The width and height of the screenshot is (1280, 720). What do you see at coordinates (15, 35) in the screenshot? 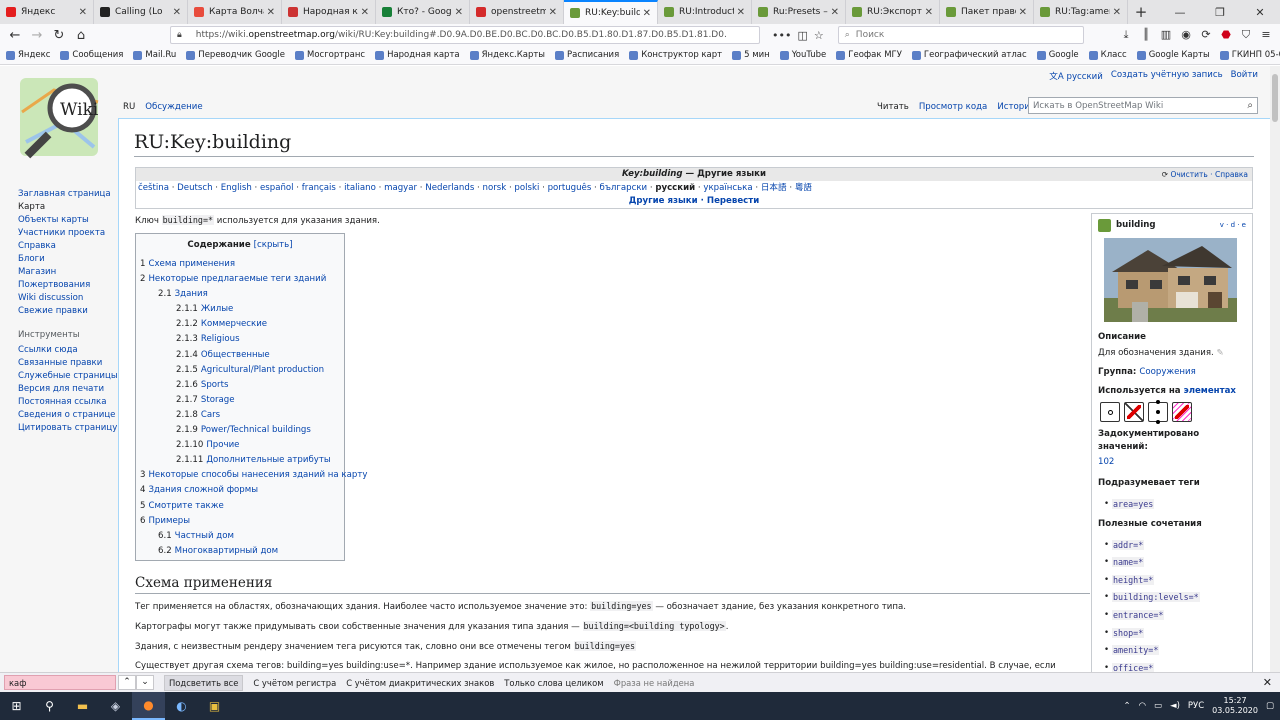
I see `back-icon: ←` at bounding box center [15, 35].